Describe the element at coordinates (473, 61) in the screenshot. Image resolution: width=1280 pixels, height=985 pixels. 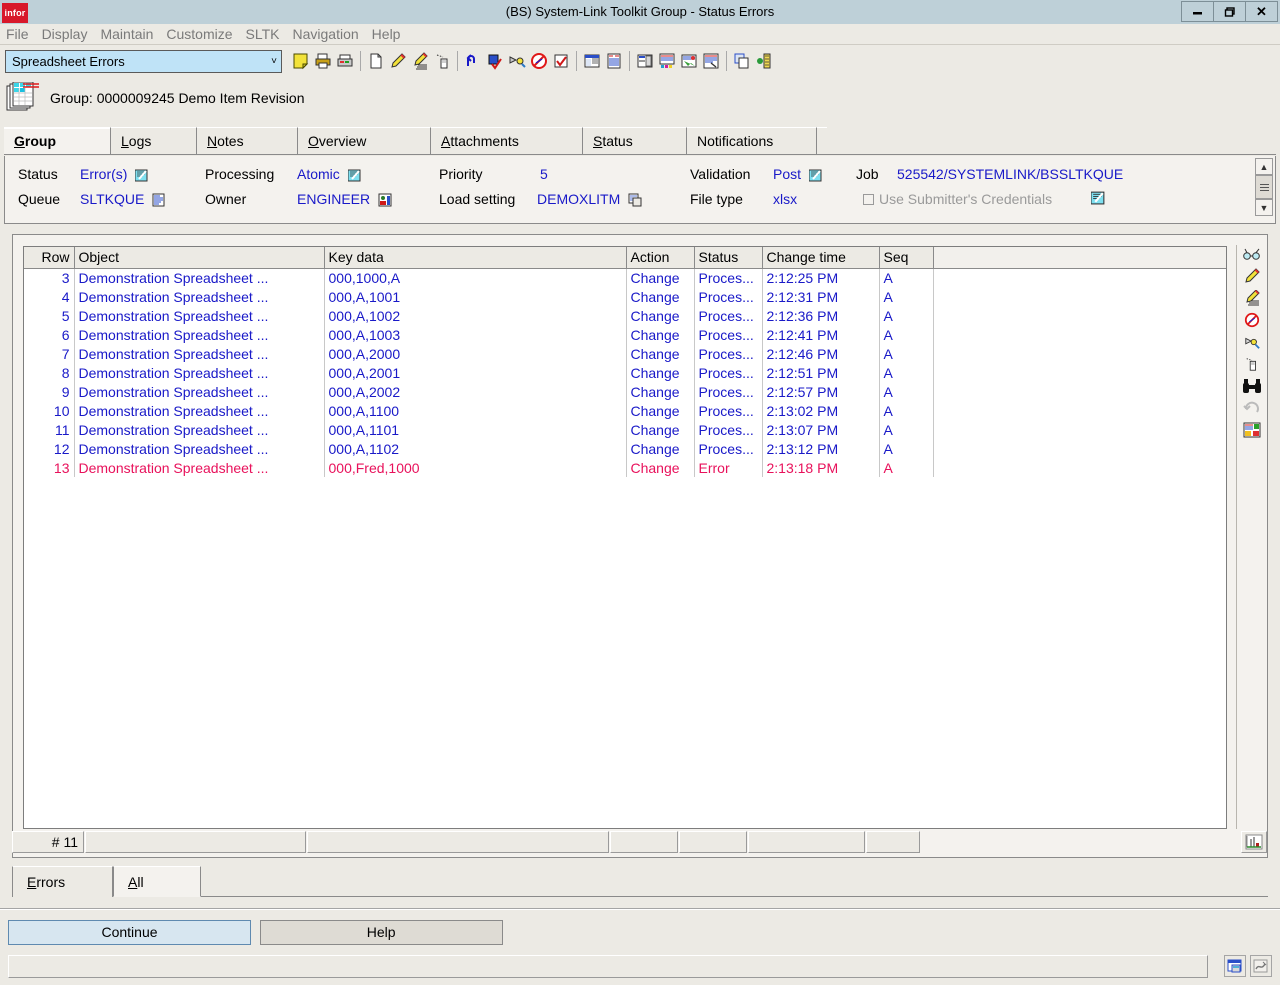
I see `undo-icon` at that location.